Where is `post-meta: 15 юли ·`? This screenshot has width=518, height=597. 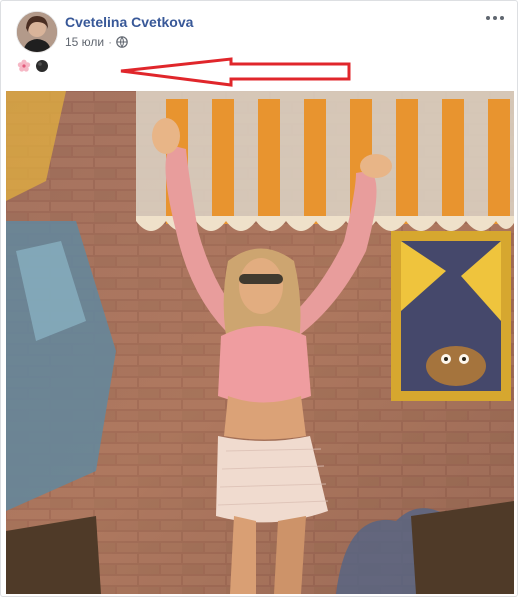
post-meta: 15 юли · is located at coordinates (96, 42).